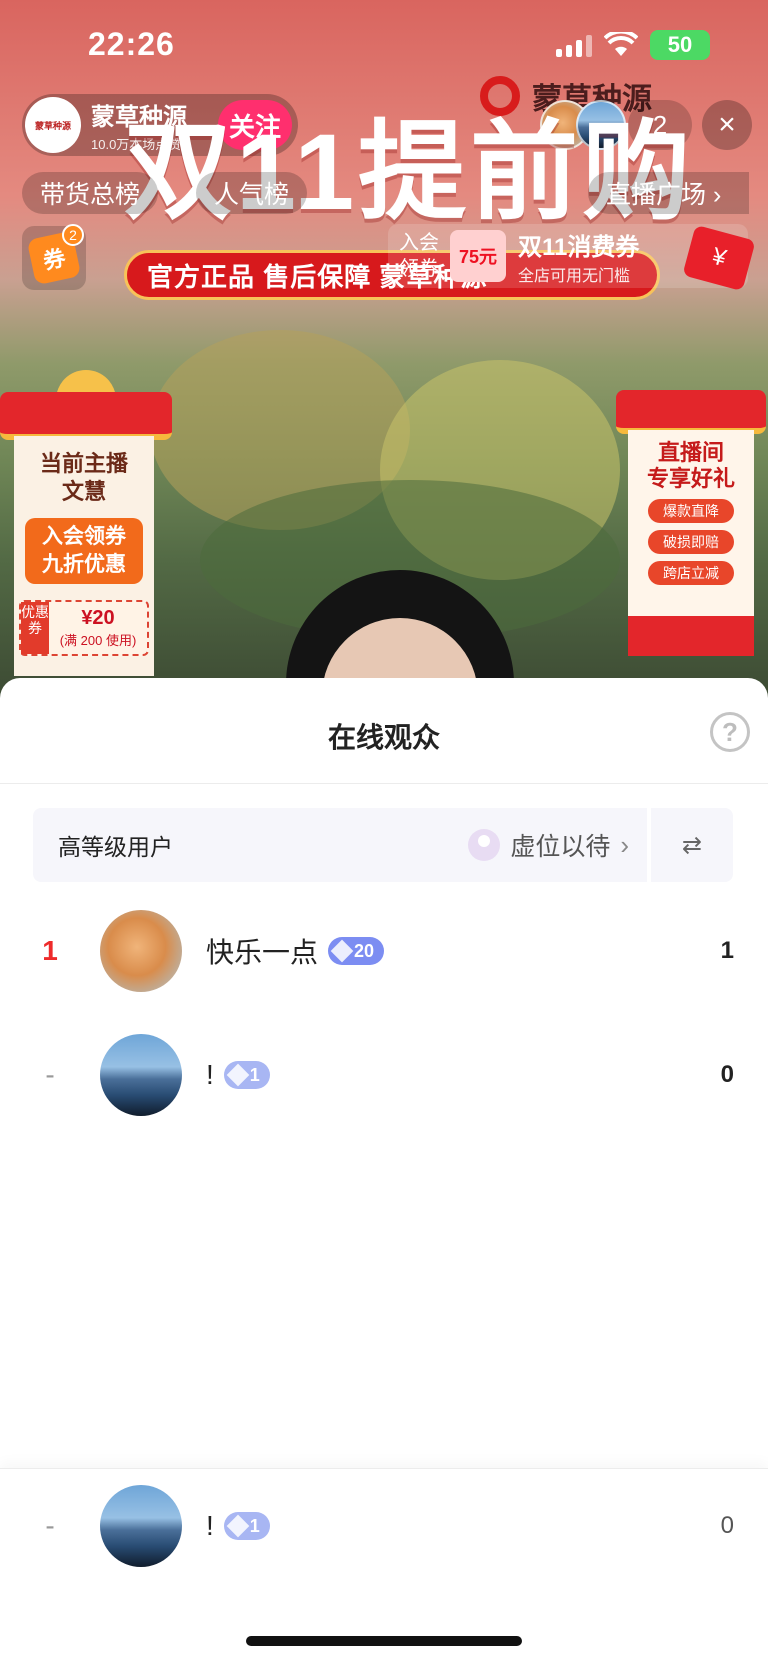  Describe the element at coordinates (484, 845) in the screenshot. I see `empty-avatar-icon` at that location.